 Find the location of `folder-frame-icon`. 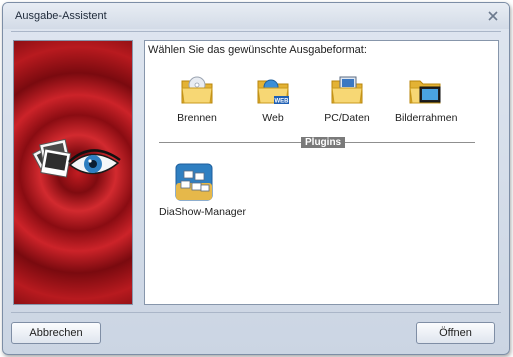

folder-frame-icon is located at coordinates (425, 92).